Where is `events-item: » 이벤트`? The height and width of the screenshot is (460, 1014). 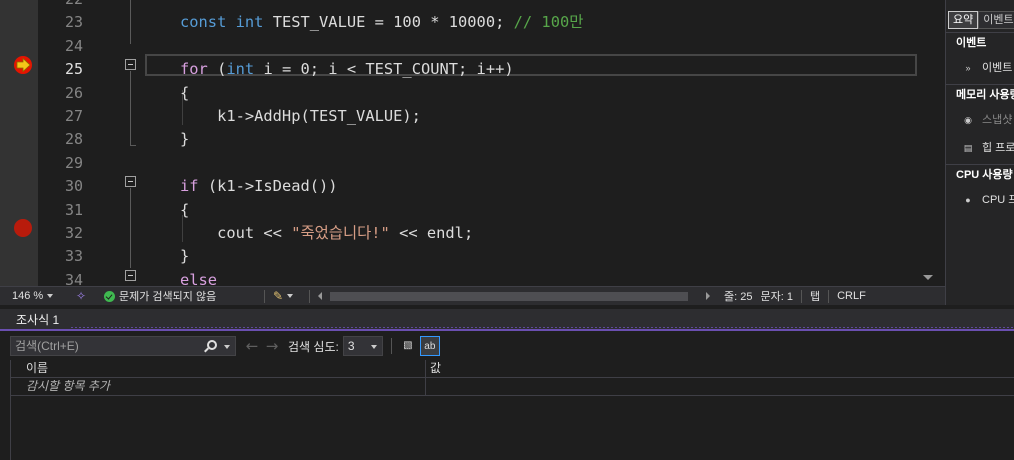
events-item: » 이벤트 is located at coordinates (987, 68).